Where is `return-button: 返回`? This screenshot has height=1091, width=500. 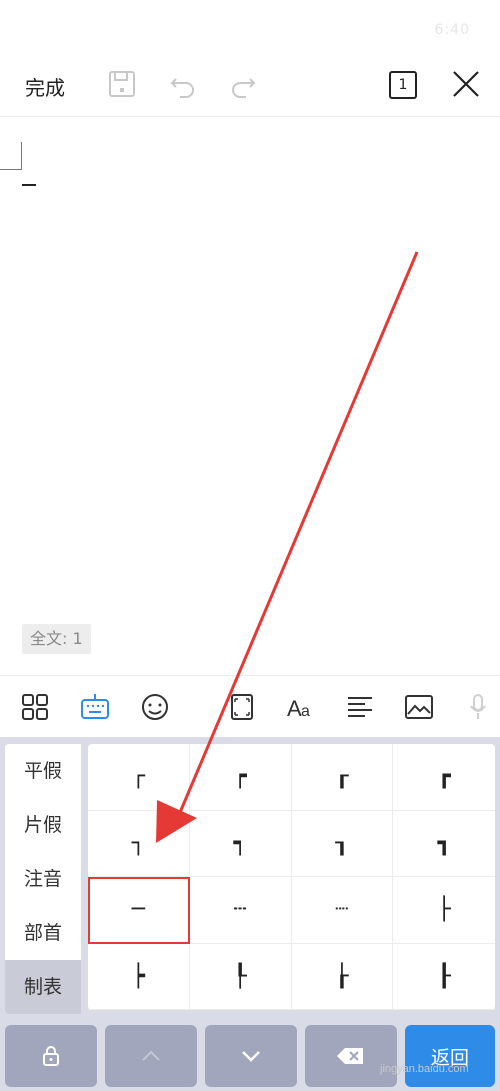 return-button: 返回 is located at coordinates (450, 1056).